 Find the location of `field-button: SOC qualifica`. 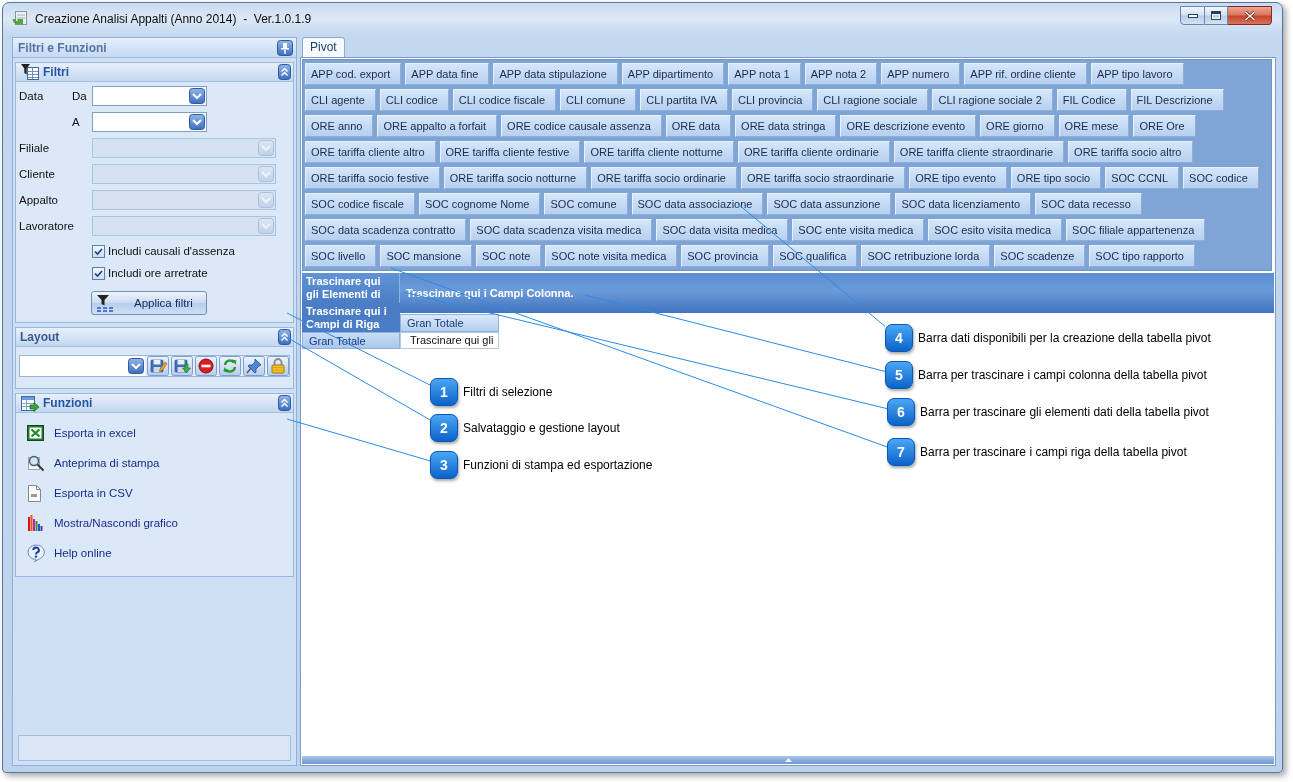

field-button: SOC qualifica is located at coordinates (815, 256).